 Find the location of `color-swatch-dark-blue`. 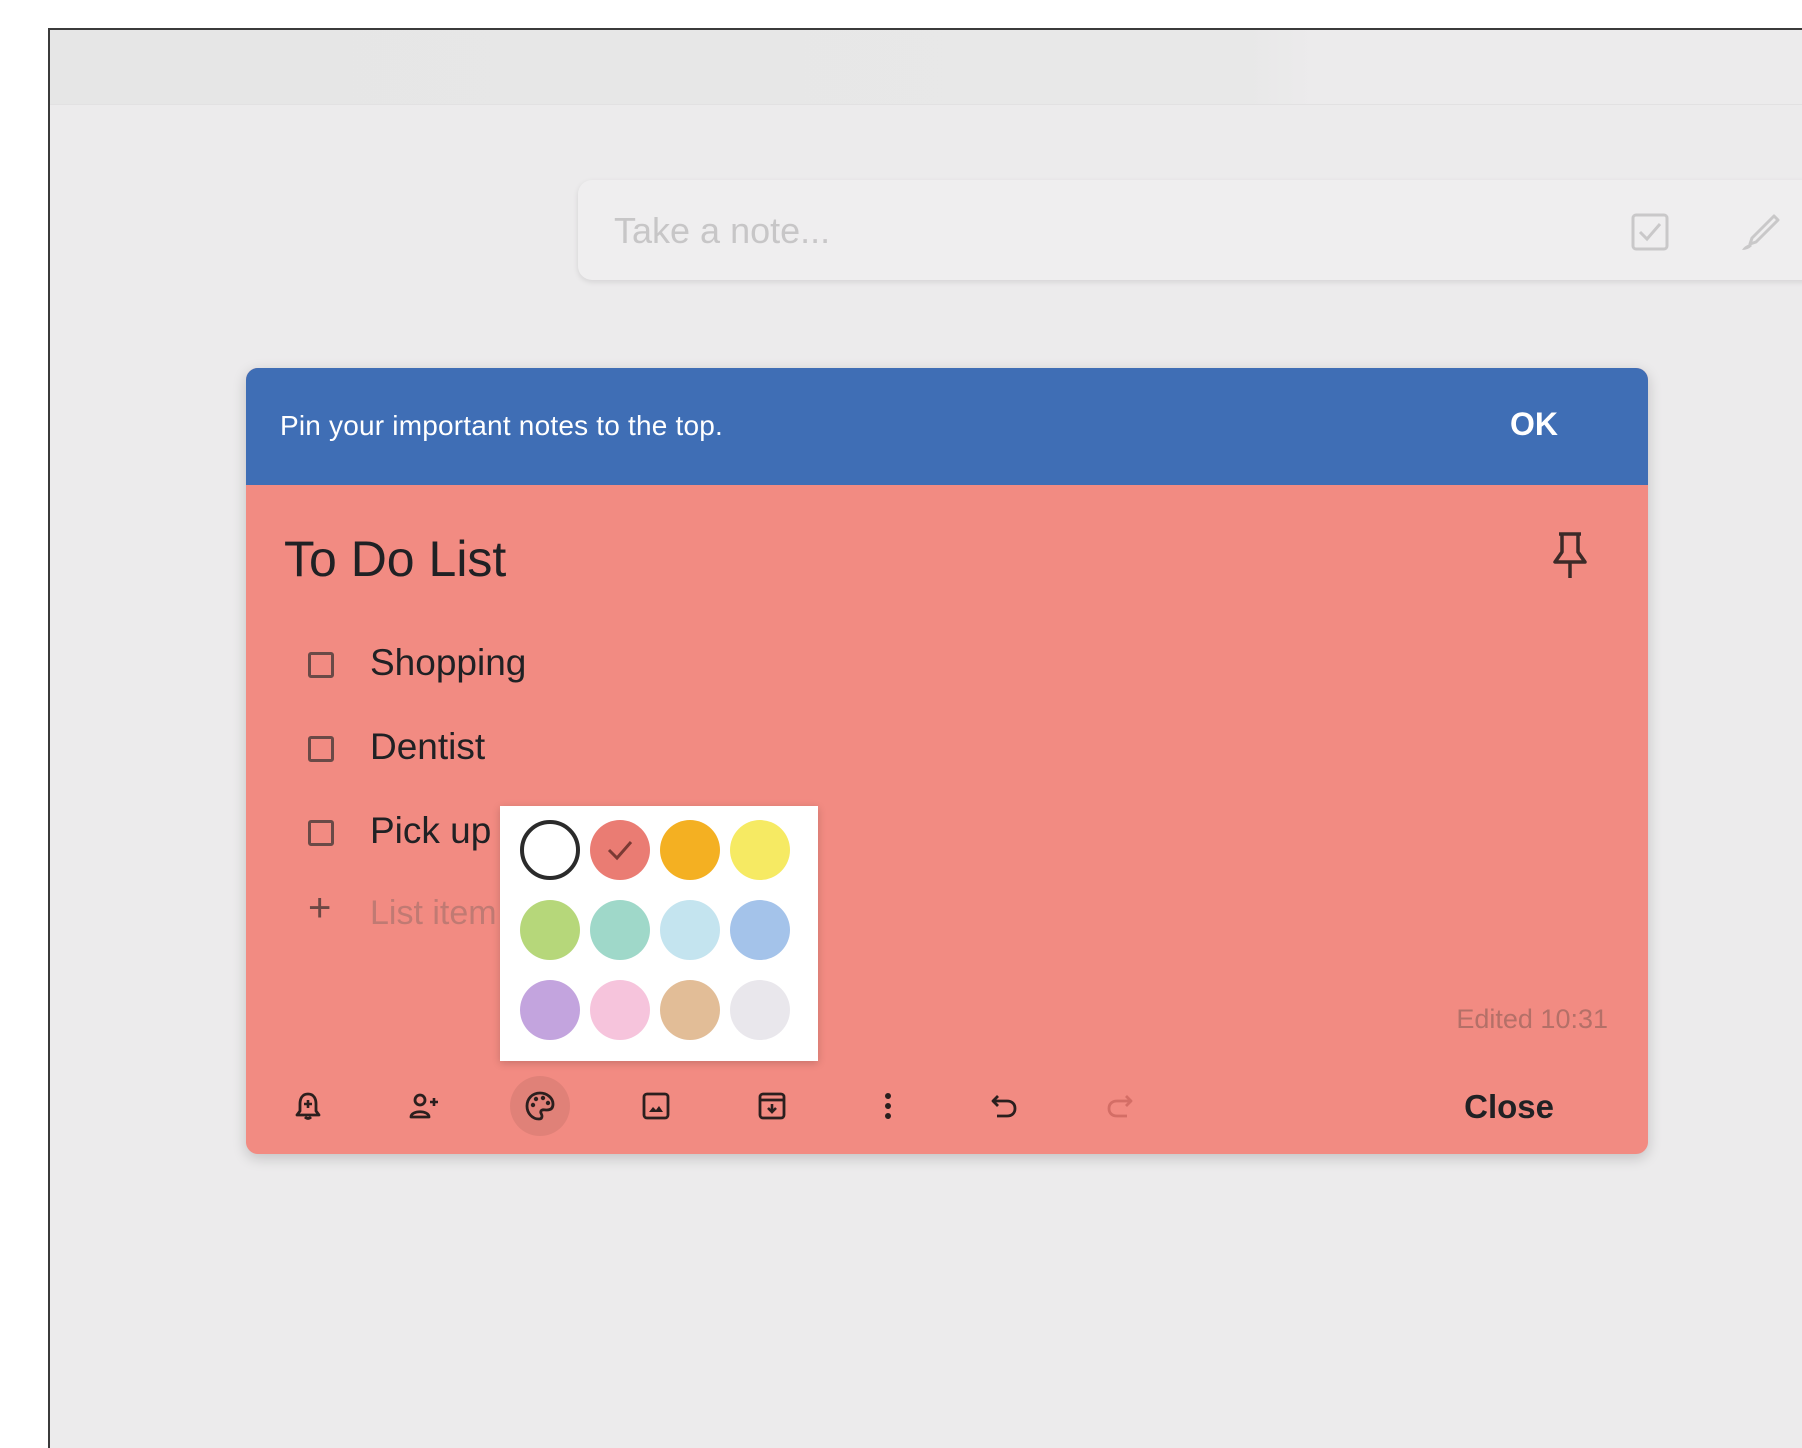

color-swatch-dark-blue is located at coordinates (760, 930).